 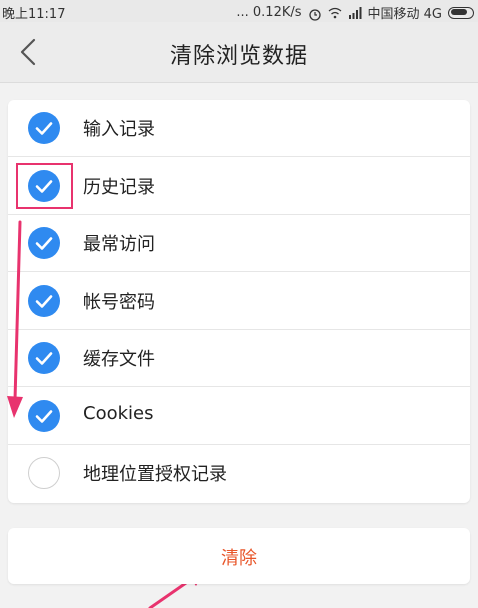 I want to click on clear-button-label: 清除, so click(x=239, y=558).